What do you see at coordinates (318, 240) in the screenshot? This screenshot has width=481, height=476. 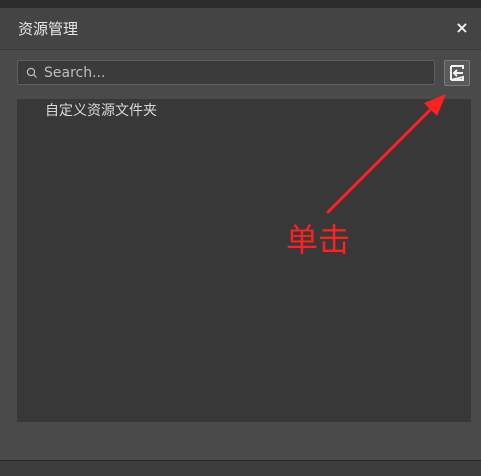 I see `annotation-label: 单击` at bounding box center [318, 240].